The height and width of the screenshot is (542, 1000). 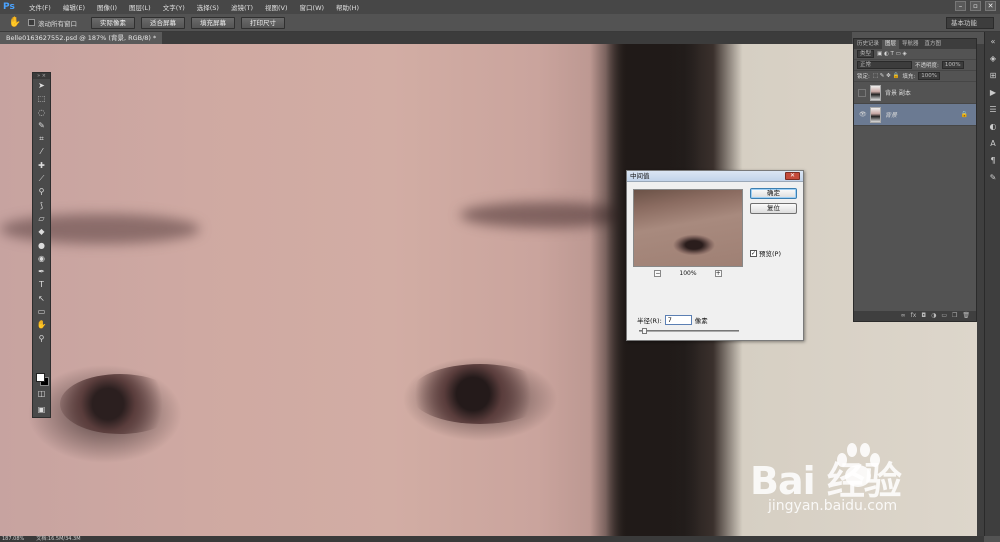 I want to click on filter-preview, so click(x=688, y=228).